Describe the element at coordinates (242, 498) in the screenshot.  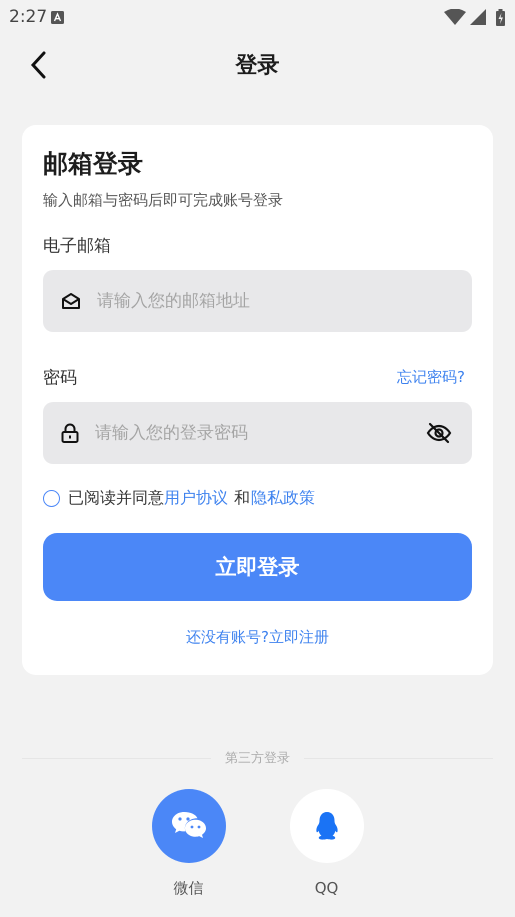
I see `agreement-joiner: 和` at that location.